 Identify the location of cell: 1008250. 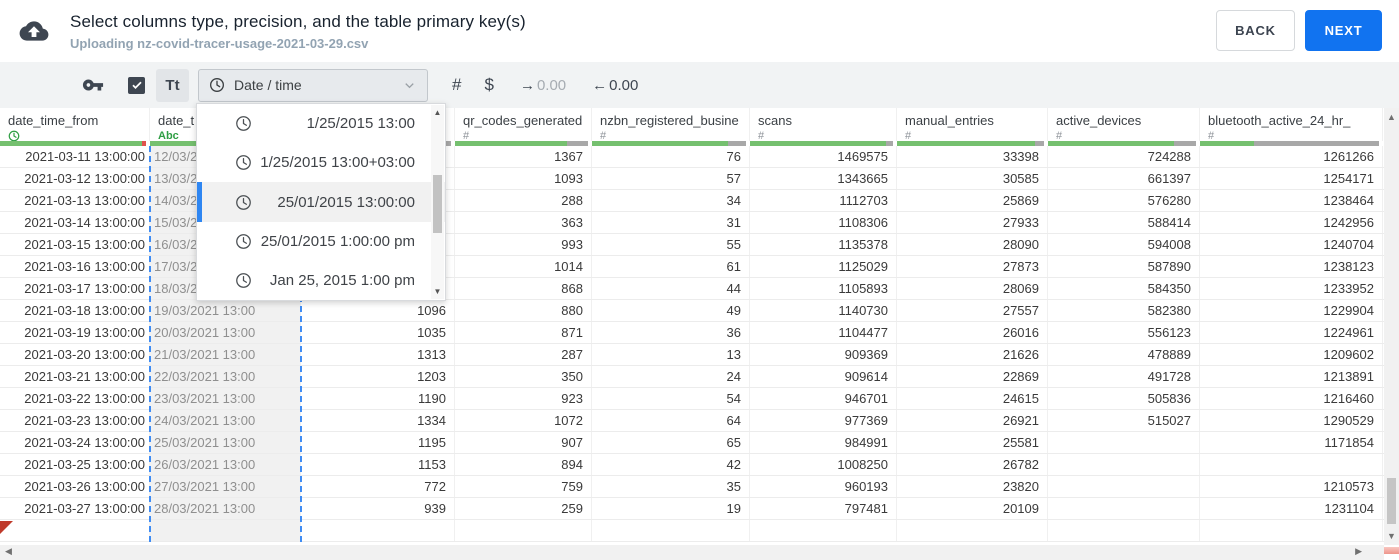
(823, 464).